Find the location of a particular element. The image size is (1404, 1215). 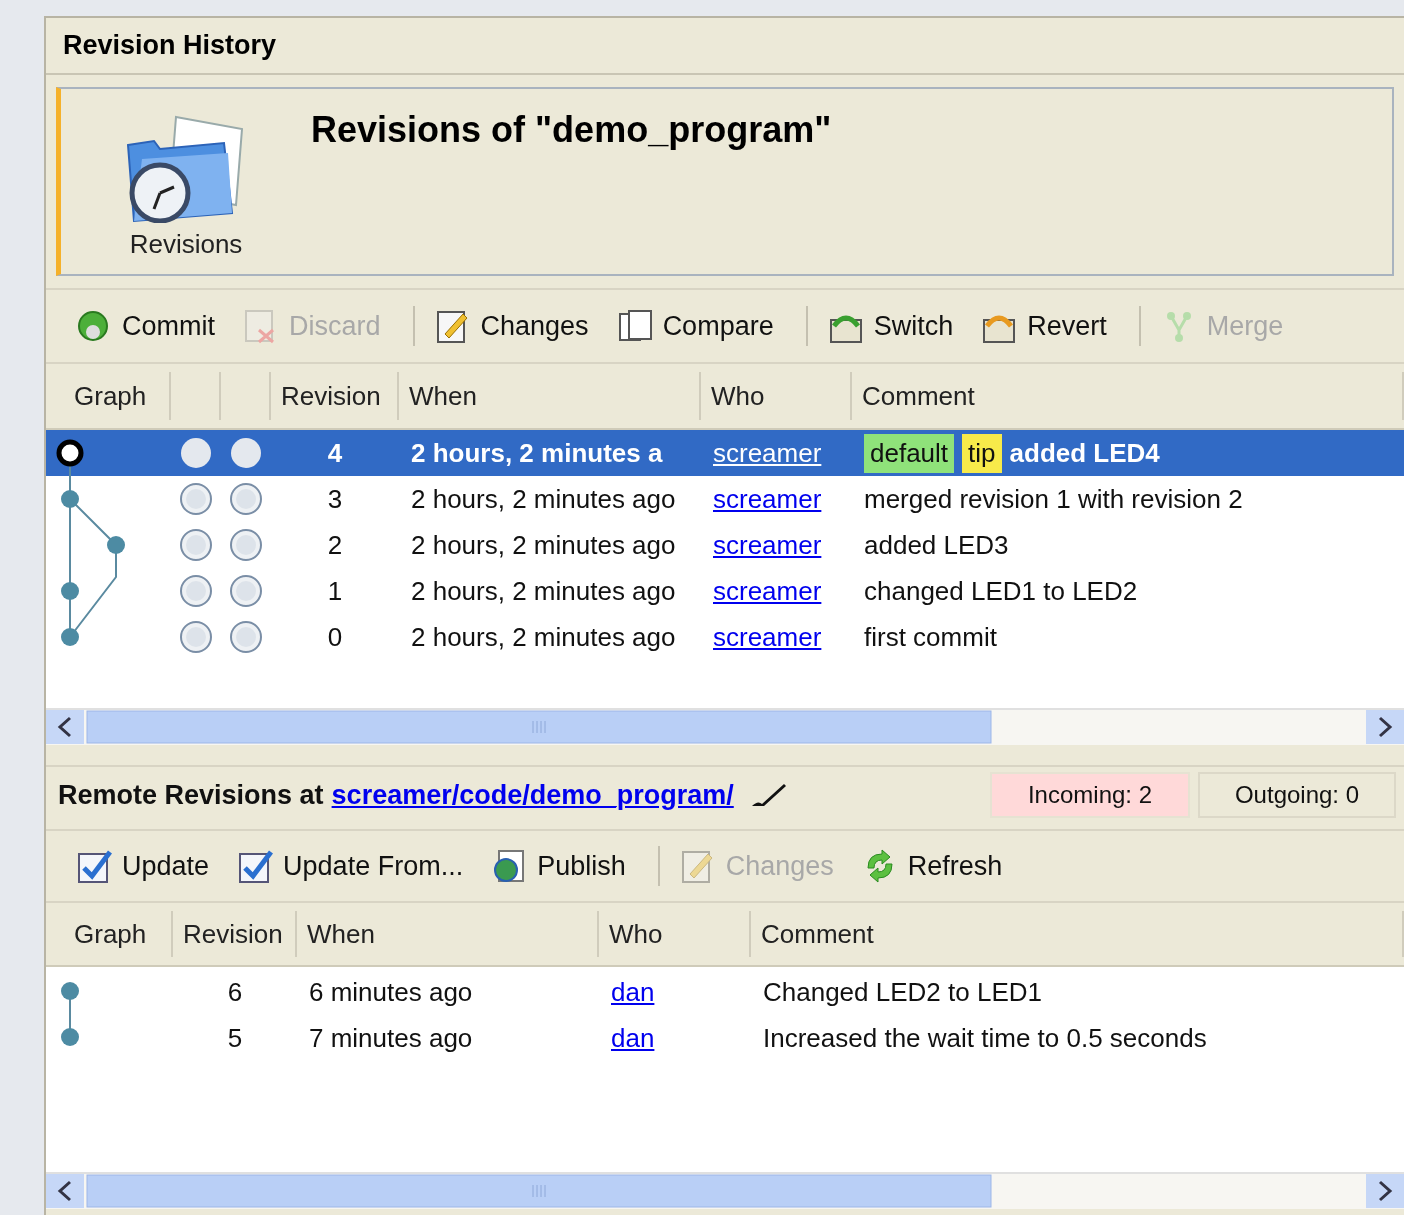

table-cell-text: first commit is located at coordinates (930, 637).